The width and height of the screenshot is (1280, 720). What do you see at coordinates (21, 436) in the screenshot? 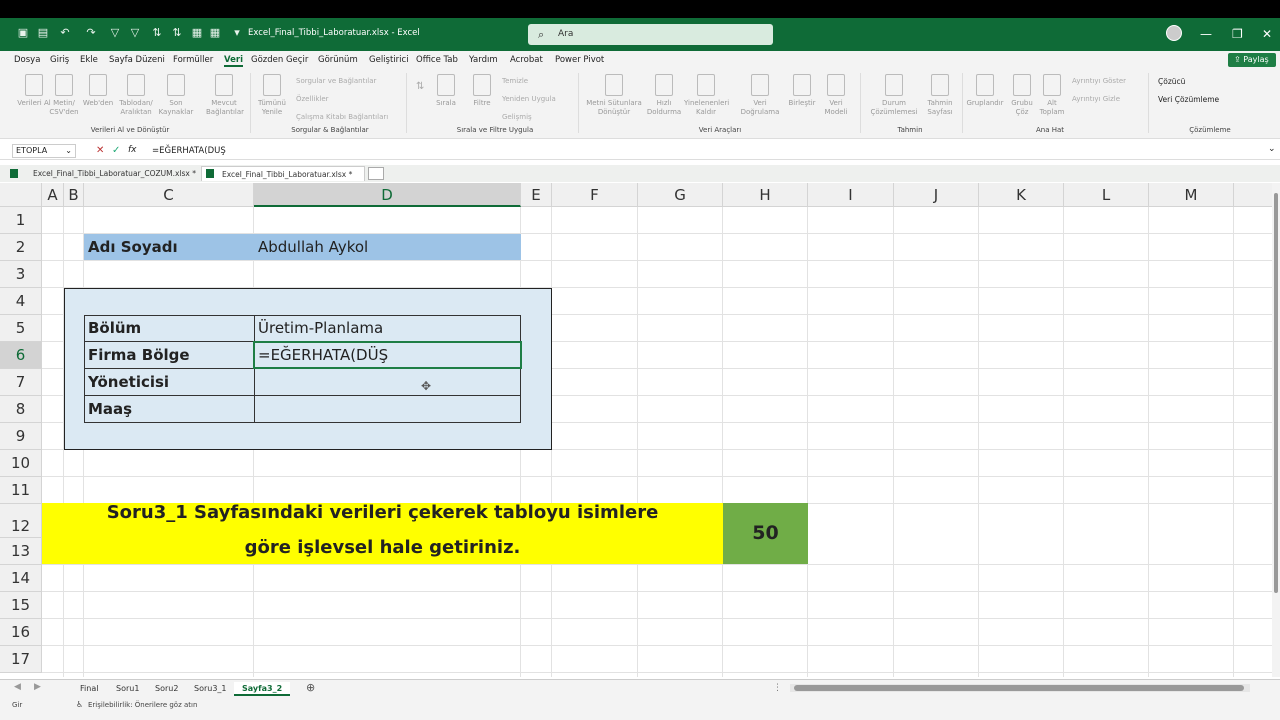
I see `row-header-9: 9` at bounding box center [21, 436].